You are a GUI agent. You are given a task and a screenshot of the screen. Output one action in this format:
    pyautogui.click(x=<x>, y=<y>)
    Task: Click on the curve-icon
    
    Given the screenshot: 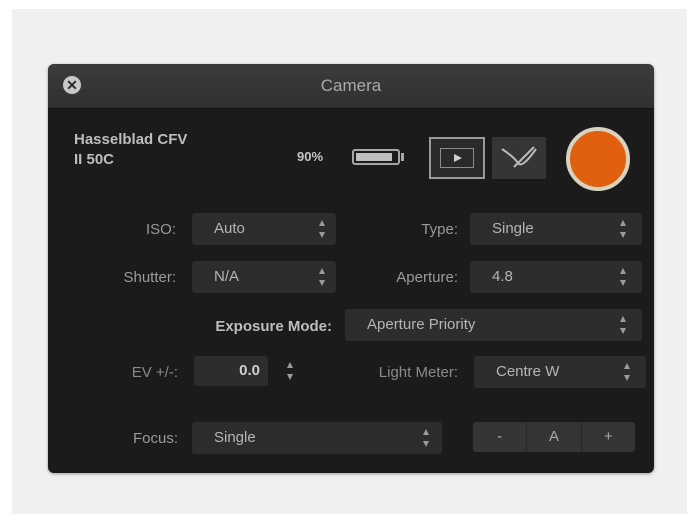 What is the action you would take?
    pyautogui.click(x=519, y=157)
    